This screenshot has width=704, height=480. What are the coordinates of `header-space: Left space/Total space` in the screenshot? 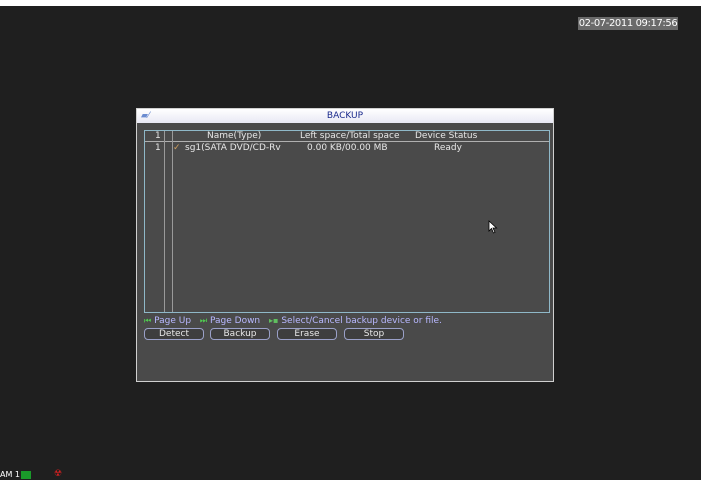 It's located at (350, 136).